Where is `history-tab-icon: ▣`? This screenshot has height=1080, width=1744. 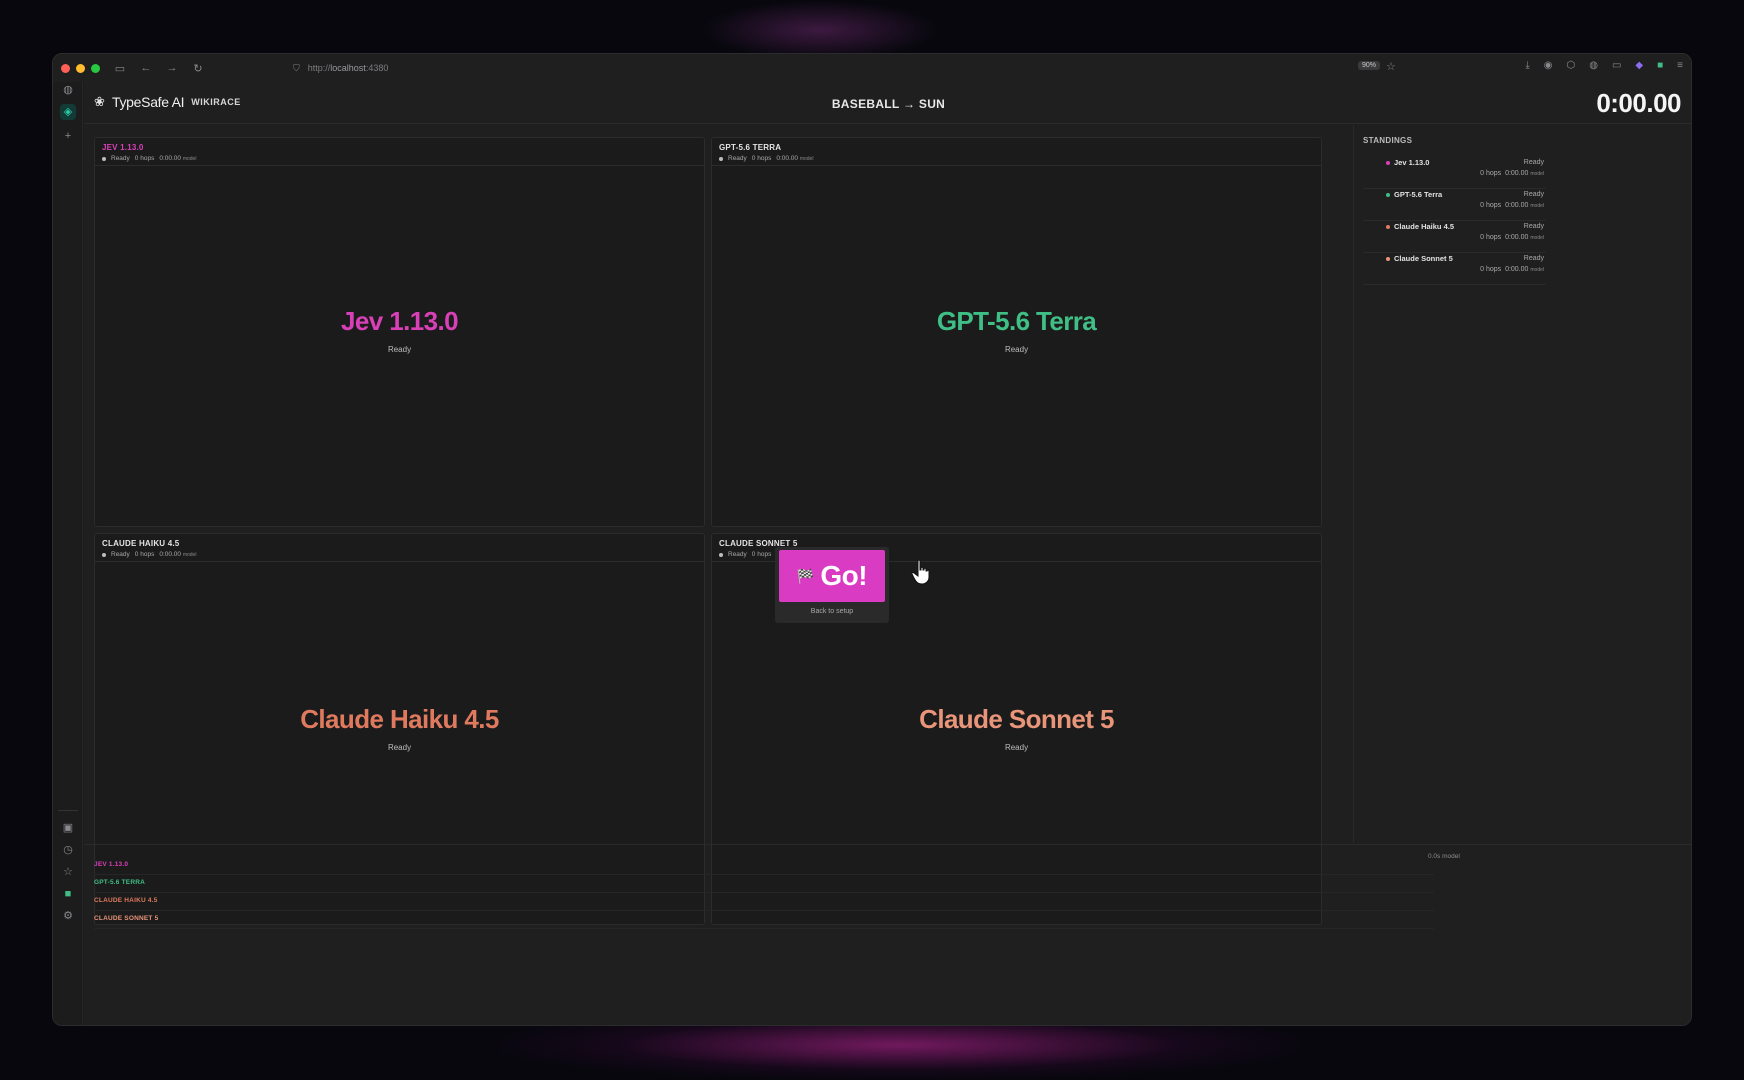 history-tab-icon: ▣ is located at coordinates (68, 828).